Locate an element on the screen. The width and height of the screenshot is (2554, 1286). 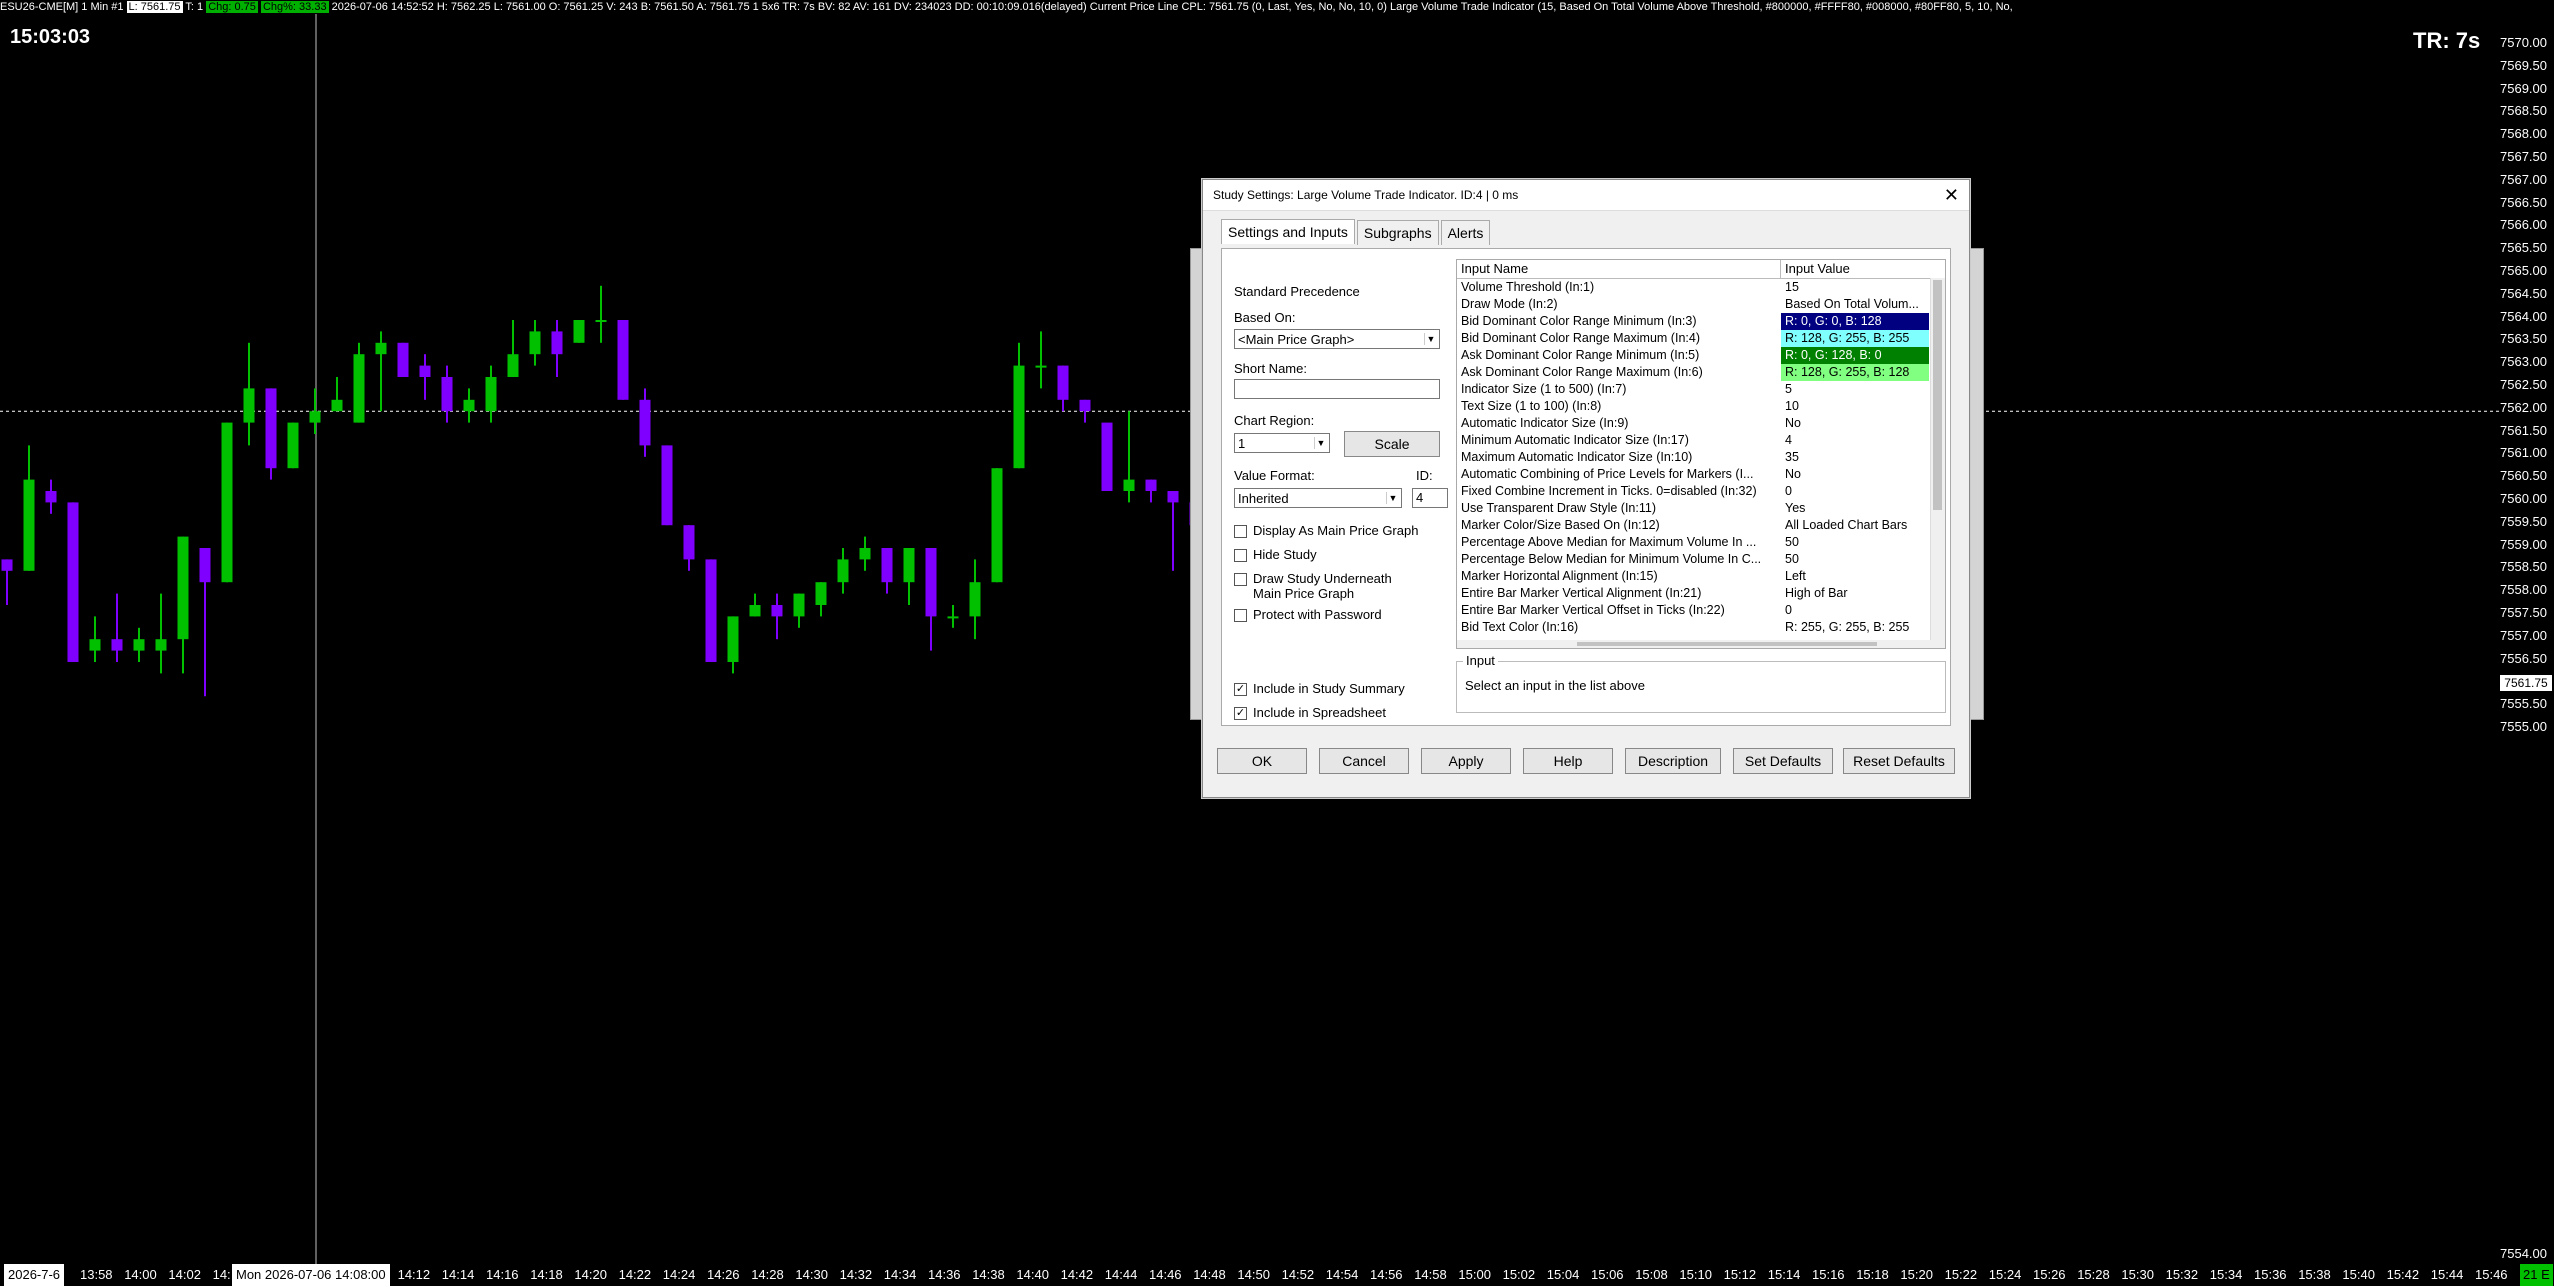
input-value-cell: 15 is located at coordinates (1855, 287).